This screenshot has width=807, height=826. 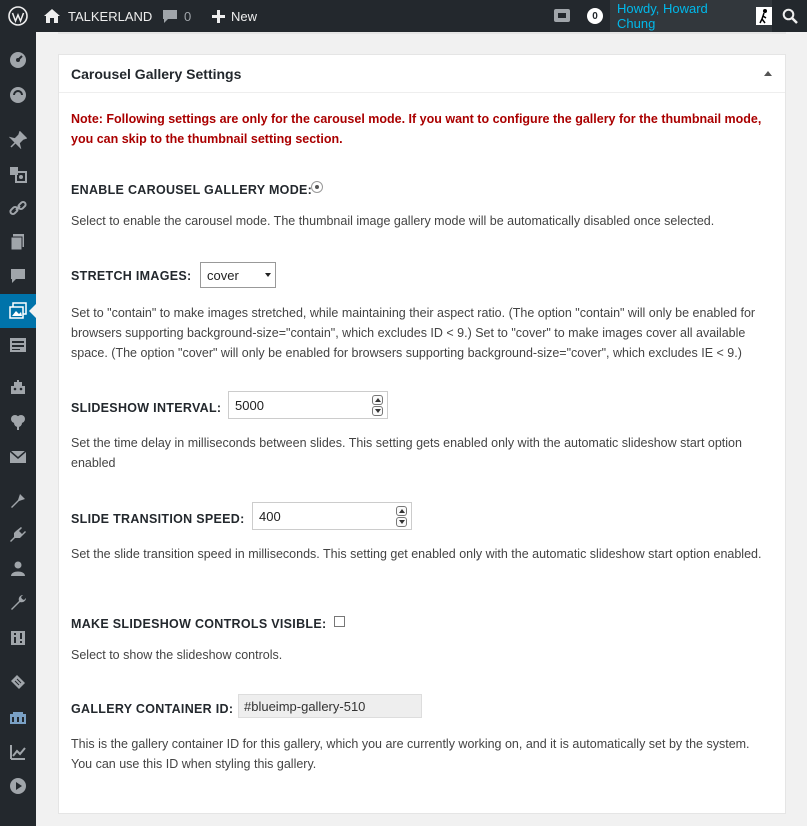 I want to click on container-id-field: #blueimp-gallery-510, so click(x=330, y=706).